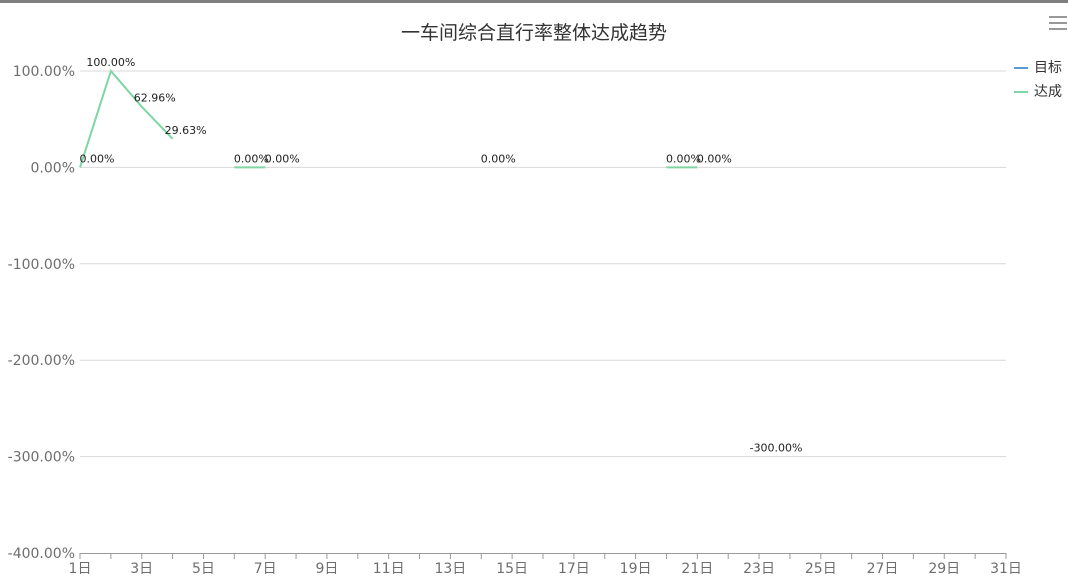  Describe the element at coordinates (883, 569) in the screenshot. I see `x-tick-label: 27日` at that location.